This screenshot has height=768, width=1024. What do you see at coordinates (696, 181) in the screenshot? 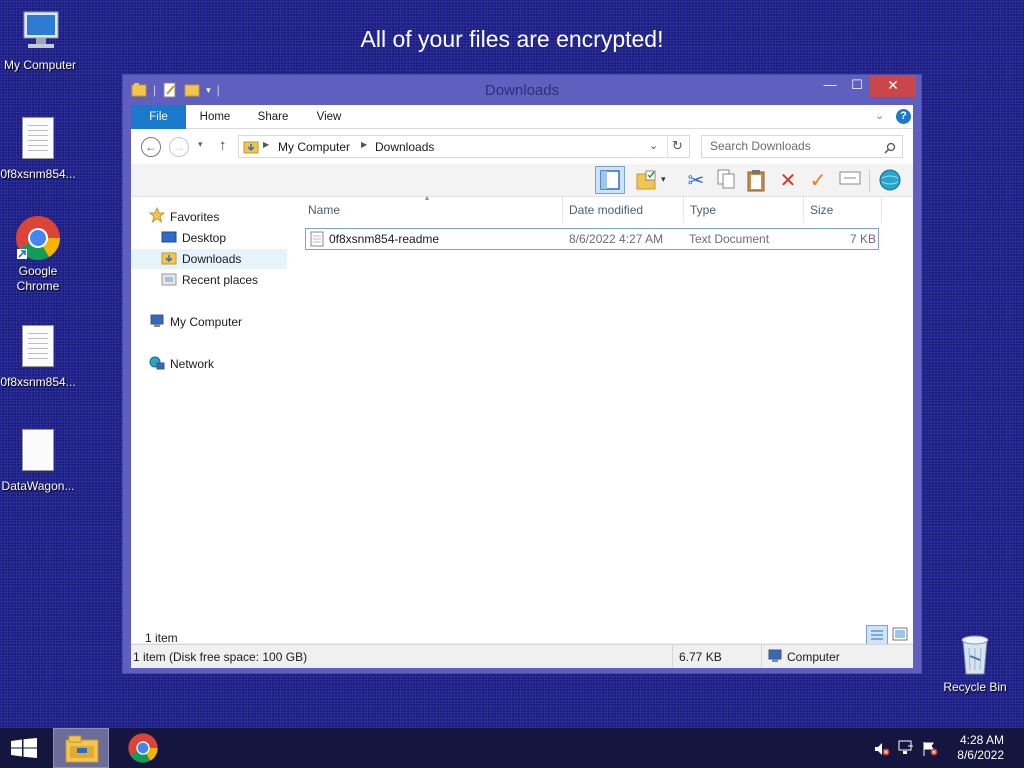
I see `cut-icon: ✂` at bounding box center [696, 181].